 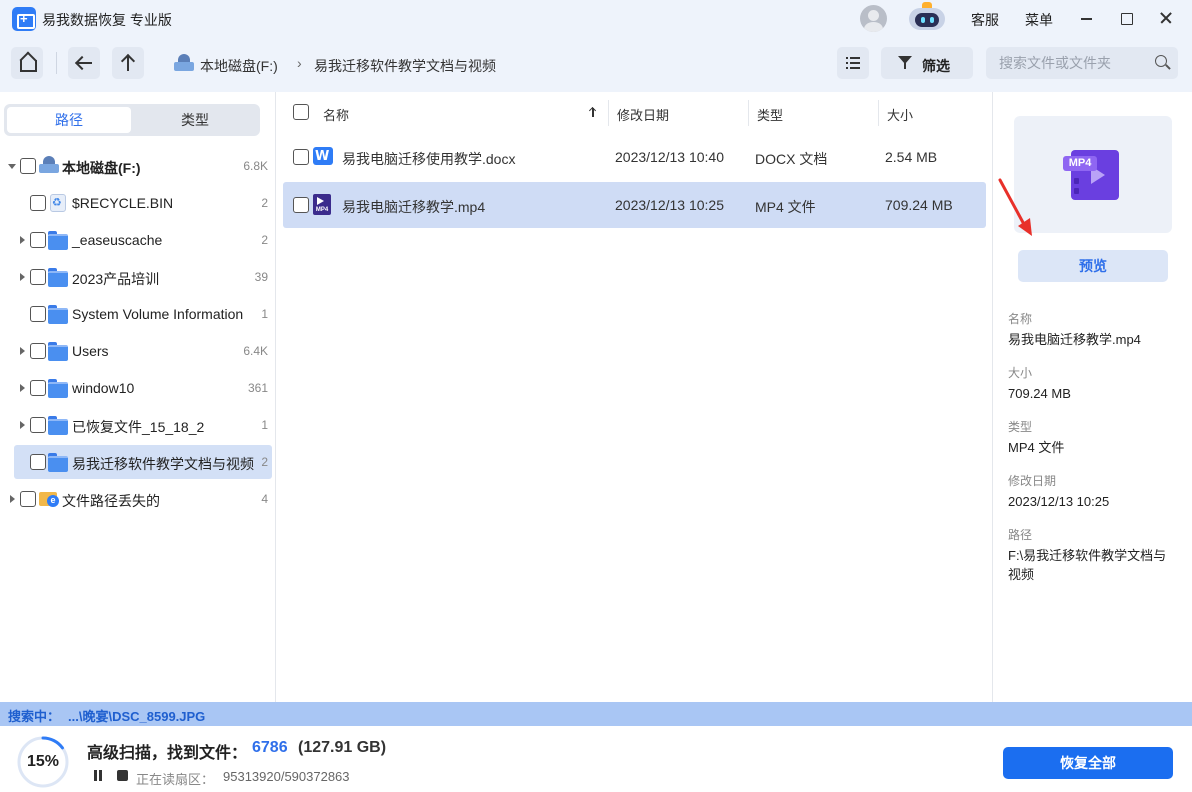 What do you see at coordinates (103, 388) in the screenshot?
I see `sidebar-item-label: window10` at bounding box center [103, 388].